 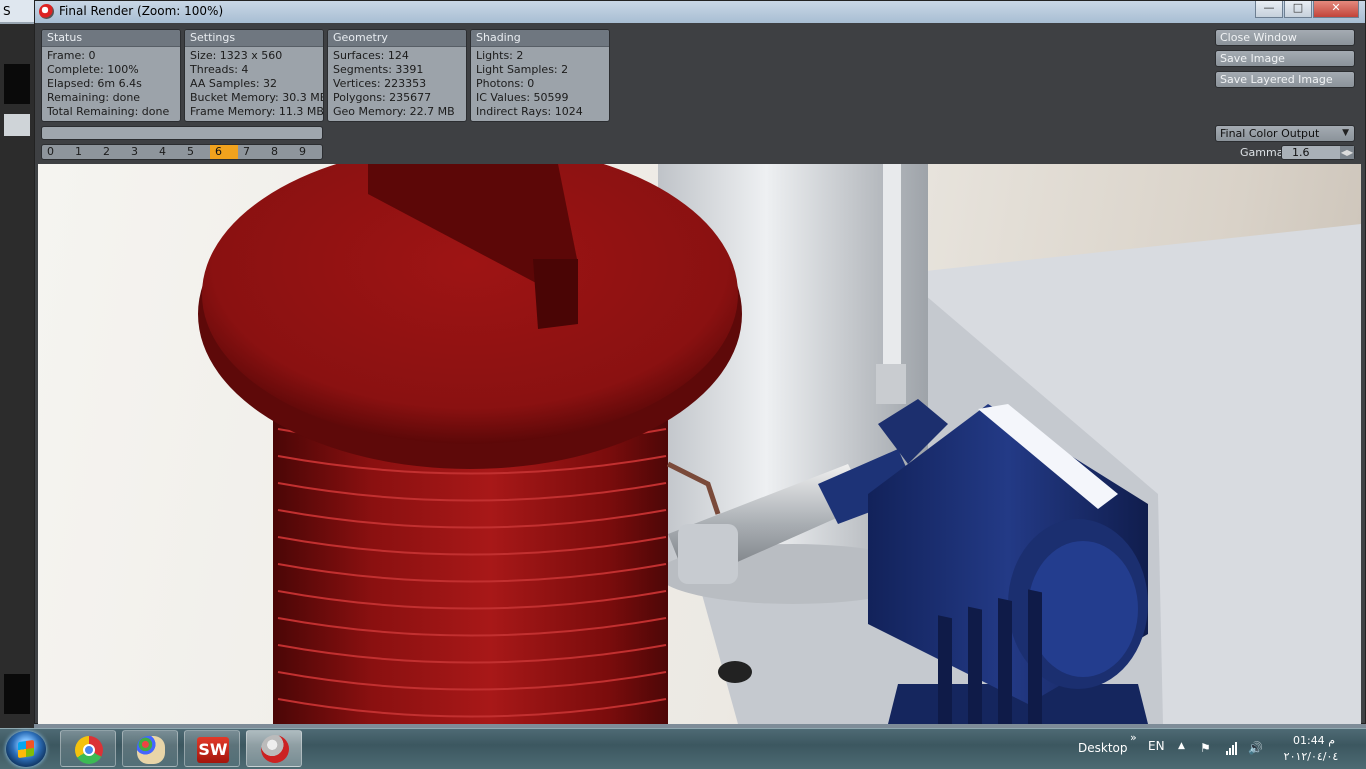 What do you see at coordinates (17, 376) in the screenshot?
I see `background-app-strip` at bounding box center [17, 376].